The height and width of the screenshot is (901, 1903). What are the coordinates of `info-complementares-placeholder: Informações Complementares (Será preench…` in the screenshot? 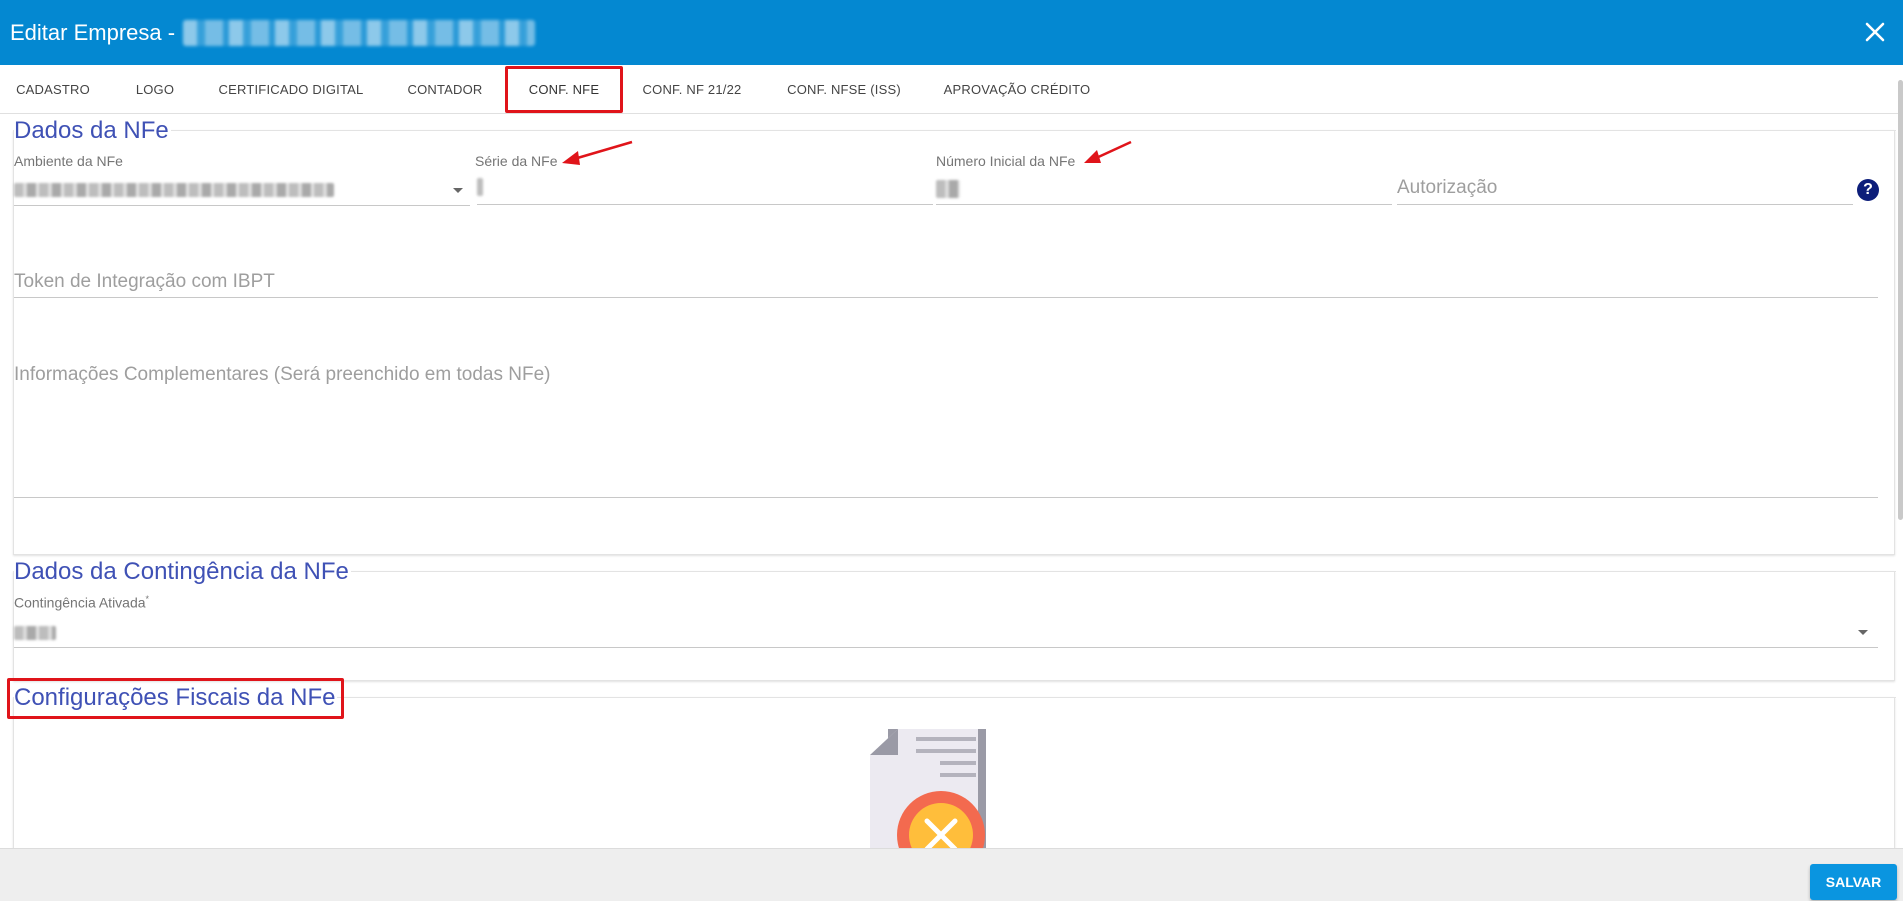 It's located at (282, 374).